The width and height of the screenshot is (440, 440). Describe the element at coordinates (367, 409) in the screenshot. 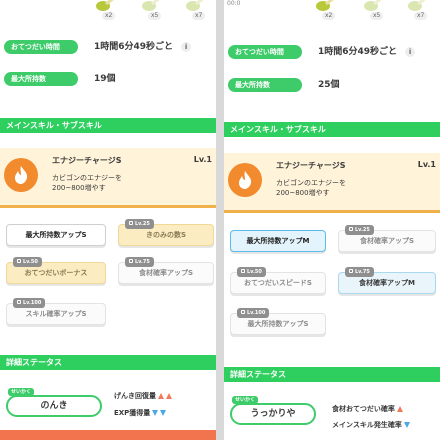

I see `nature-up-effect: 食材おてつだい確率` at that location.